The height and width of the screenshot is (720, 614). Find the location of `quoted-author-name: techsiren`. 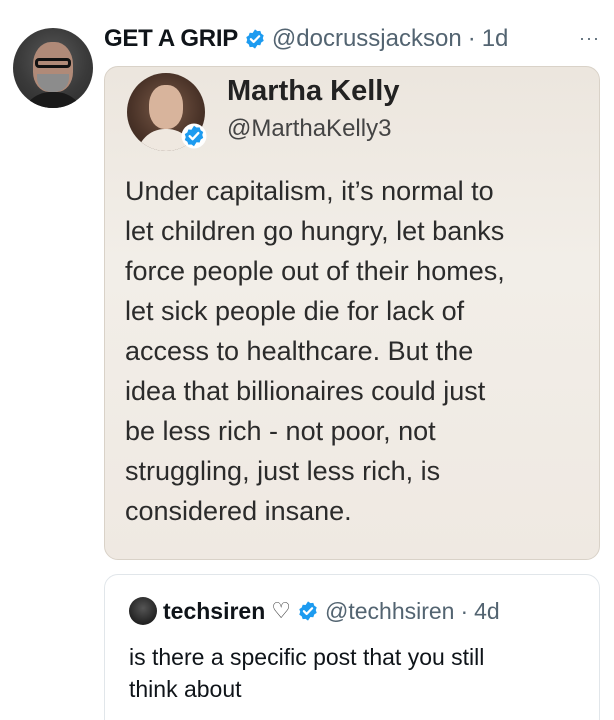

quoted-author-name: techsiren is located at coordinates (214, 610).